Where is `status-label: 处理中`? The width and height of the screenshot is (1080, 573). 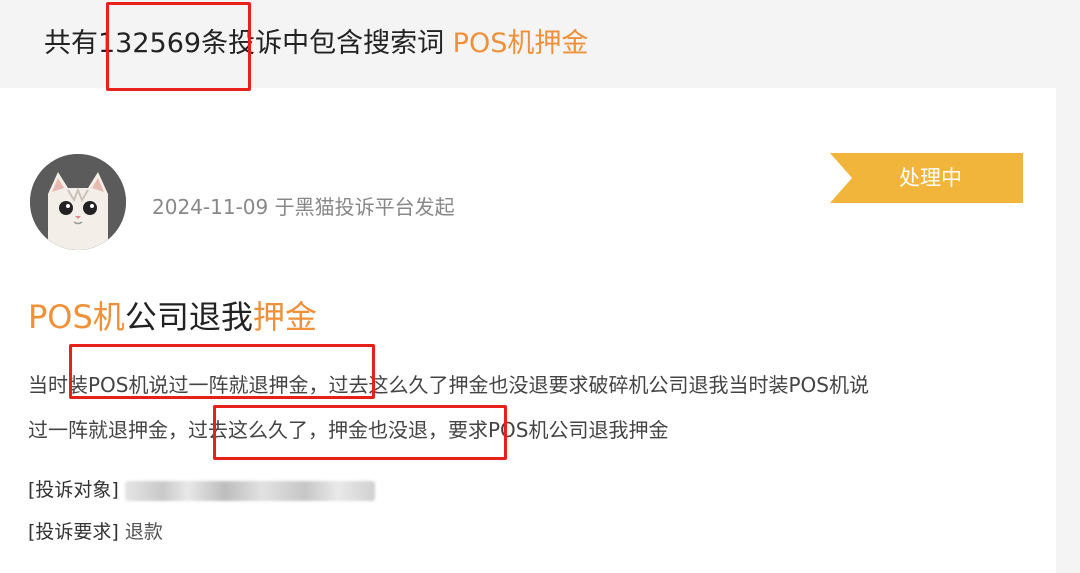 status-label: 处理中 is located at coordinates (930, 178).